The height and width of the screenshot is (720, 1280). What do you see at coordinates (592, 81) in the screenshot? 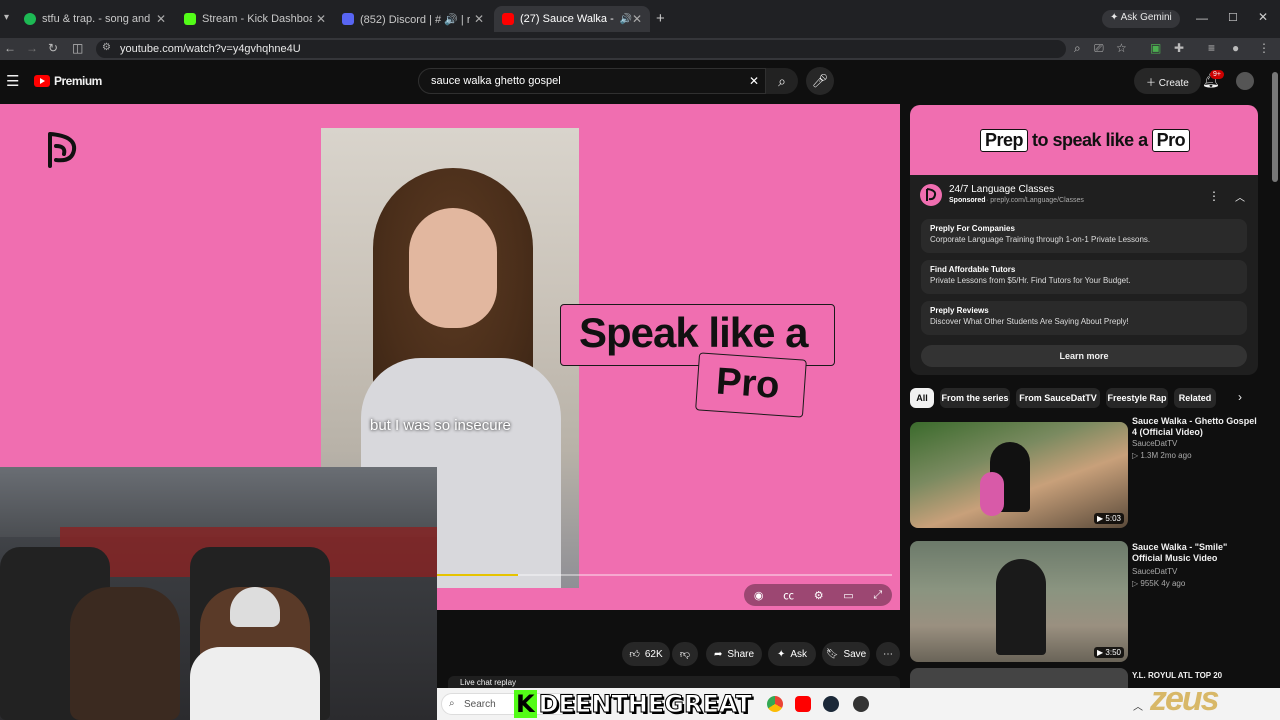
I see `search-input: sauce walka ghetto gospel ✕` at bounding box center [592, 81].